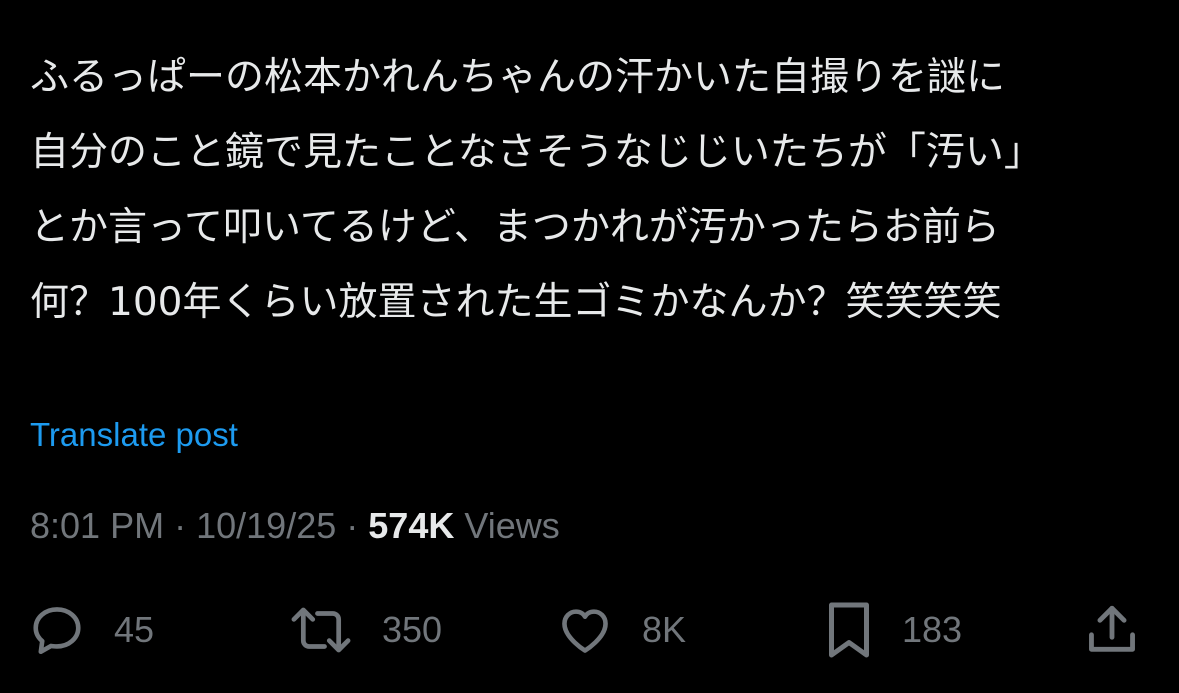 The image size is (1179, 693). I want to click on bookmark-button: 183, so click(893, 630).